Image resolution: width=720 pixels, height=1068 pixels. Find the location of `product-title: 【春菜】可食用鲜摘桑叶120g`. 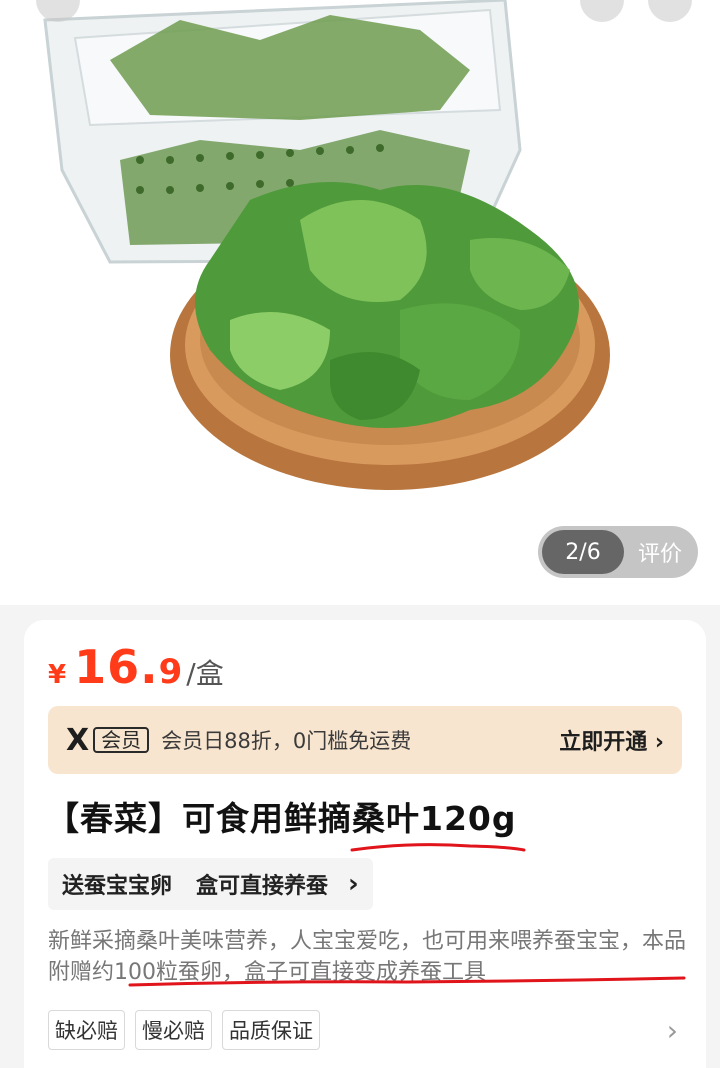

product-title: 【春菜】可食用鲜摘桑叶120g is located at coordinates (281, 818).